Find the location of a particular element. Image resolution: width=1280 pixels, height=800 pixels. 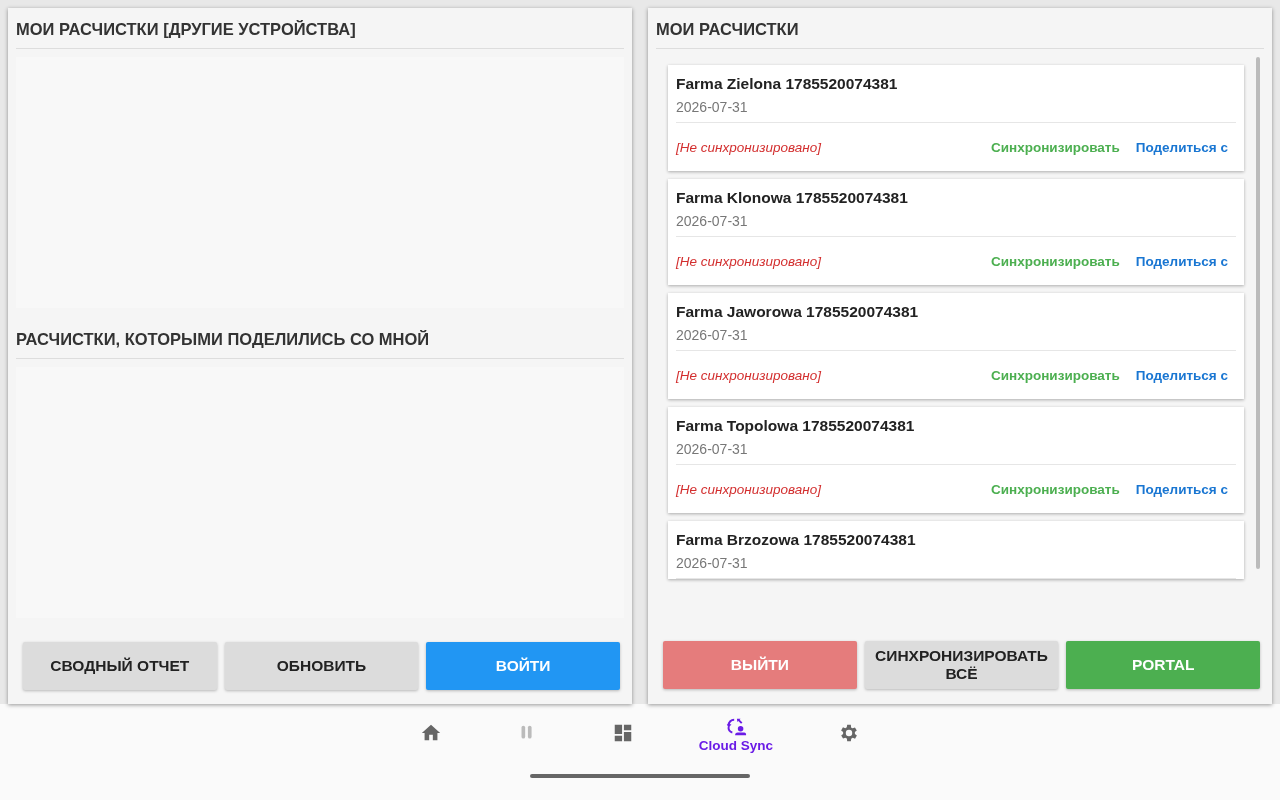

scrollbar is located at coordinates (1258, 313).